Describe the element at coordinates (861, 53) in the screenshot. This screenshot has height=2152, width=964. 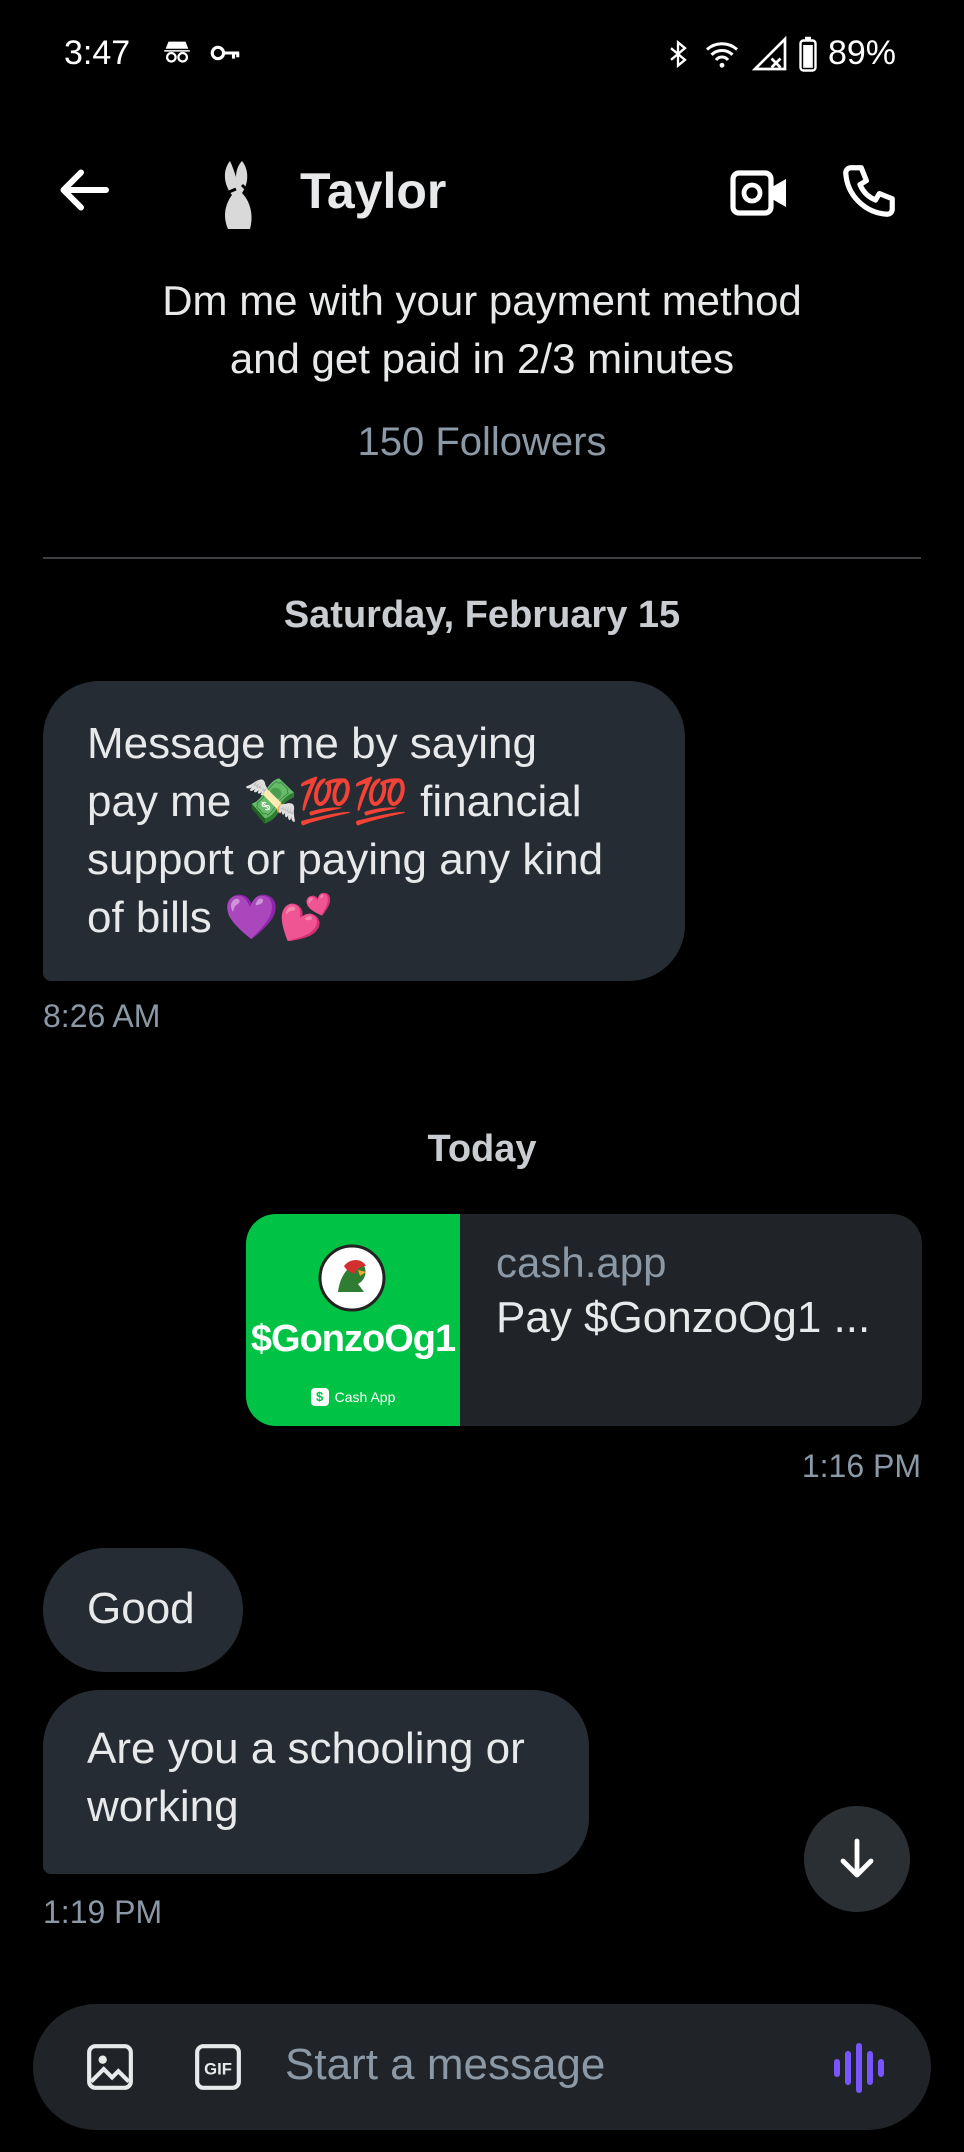
I see `battery-percent: 89%` at that location.